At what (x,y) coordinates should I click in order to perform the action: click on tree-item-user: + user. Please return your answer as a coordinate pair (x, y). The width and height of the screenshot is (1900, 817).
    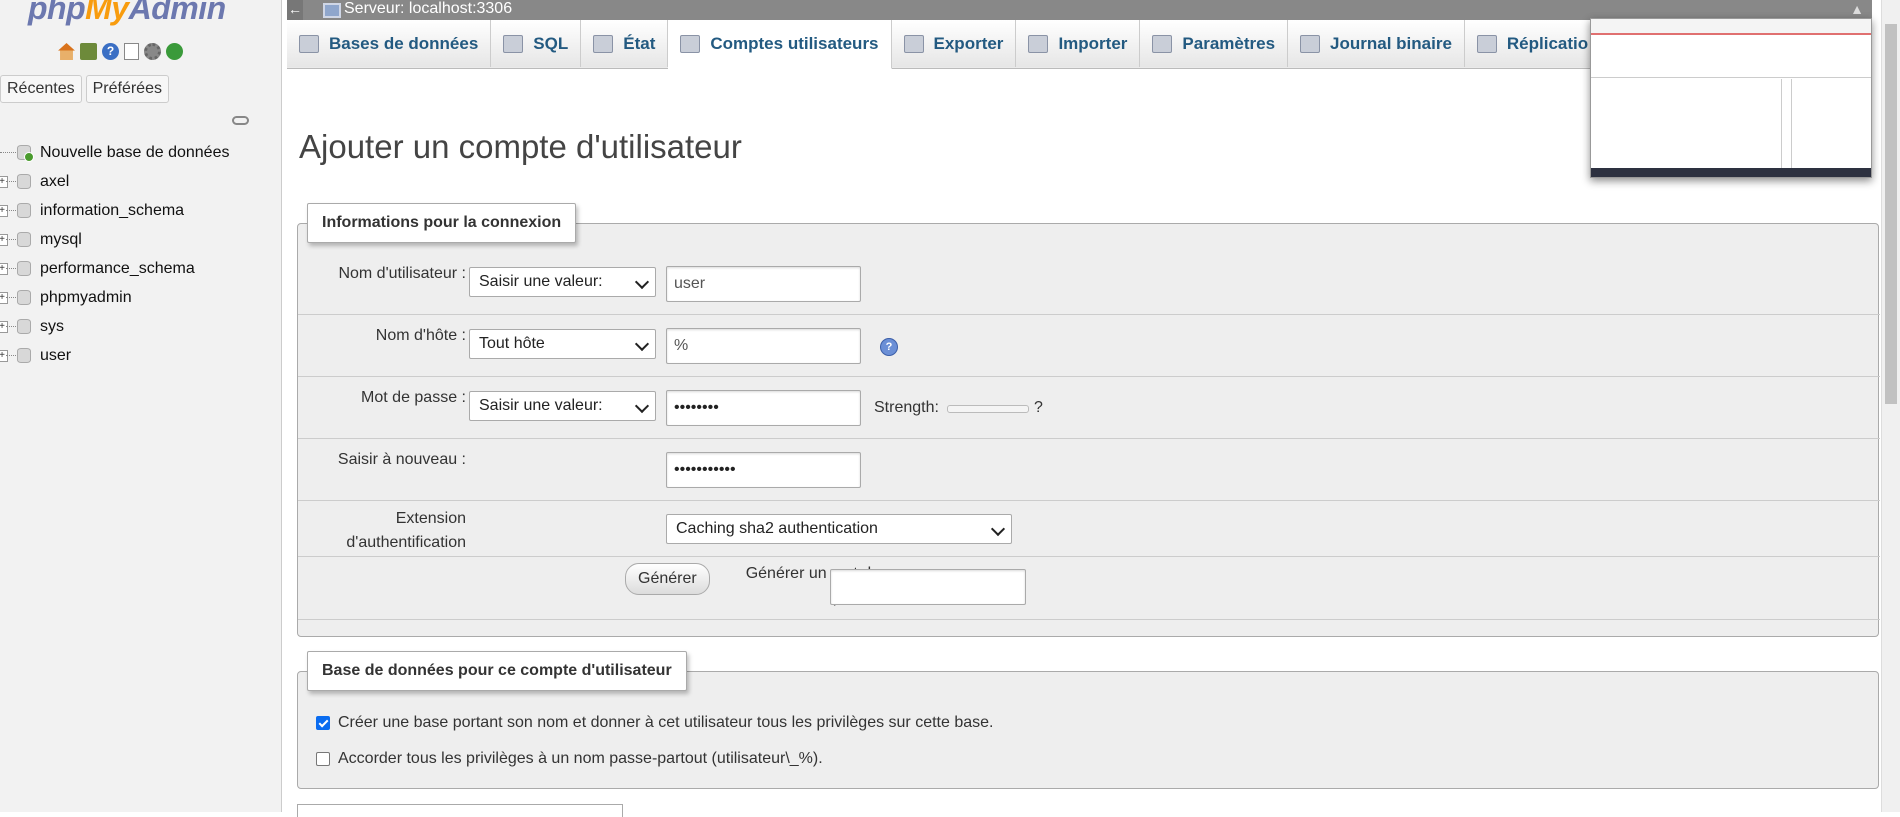
    Looking at the image, I should click on (141, 355).